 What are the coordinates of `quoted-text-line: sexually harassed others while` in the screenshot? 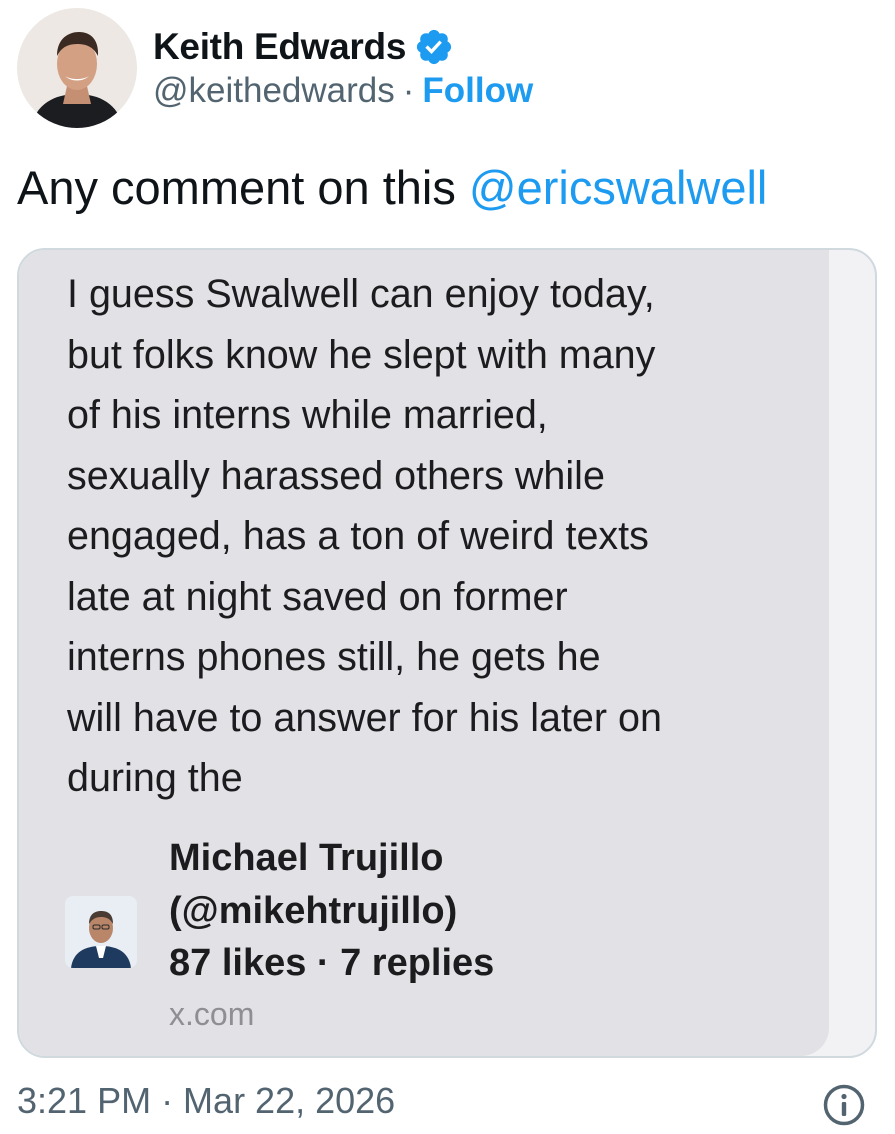 It's located at (336, 475).